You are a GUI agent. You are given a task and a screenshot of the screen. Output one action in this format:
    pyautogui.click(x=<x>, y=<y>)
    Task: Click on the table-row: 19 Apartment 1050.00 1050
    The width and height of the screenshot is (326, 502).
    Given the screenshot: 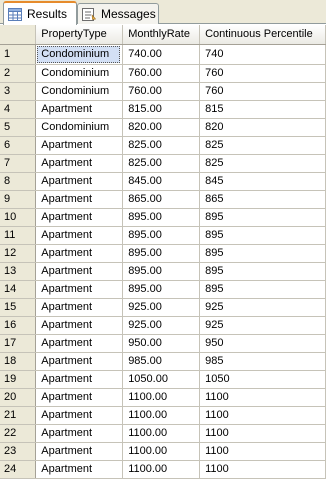 What is the action you would take?
    pyautogui.click(x=163, y=379)
    